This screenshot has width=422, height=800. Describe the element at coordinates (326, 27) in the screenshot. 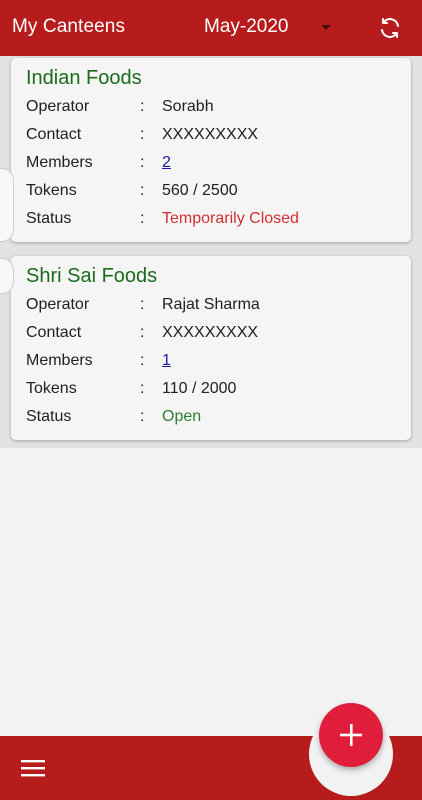

I see `caret-down-icon` at that location.